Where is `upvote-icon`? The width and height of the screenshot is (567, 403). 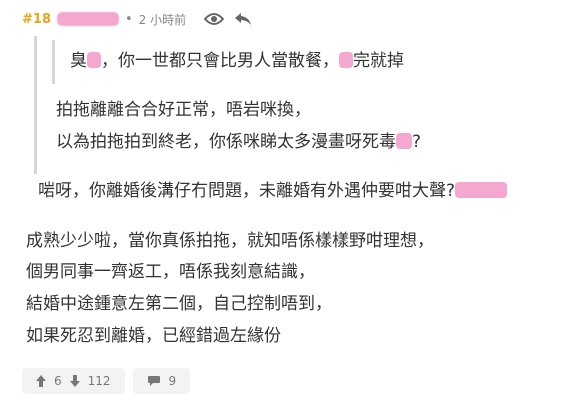 upvote-icon is located at coordinates (41, 381).